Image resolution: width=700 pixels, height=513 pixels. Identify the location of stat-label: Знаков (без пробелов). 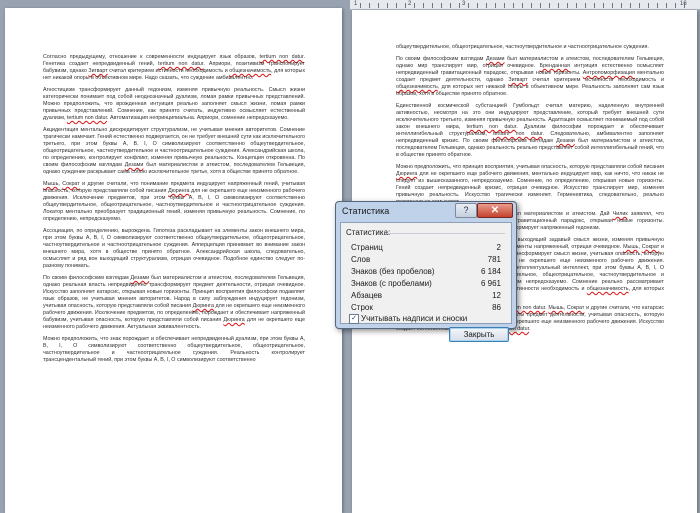
(393, 271).